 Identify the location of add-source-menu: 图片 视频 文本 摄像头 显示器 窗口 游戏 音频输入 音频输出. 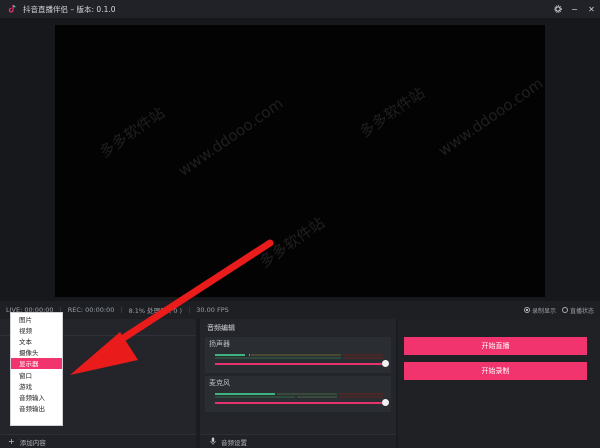
(36, 369).